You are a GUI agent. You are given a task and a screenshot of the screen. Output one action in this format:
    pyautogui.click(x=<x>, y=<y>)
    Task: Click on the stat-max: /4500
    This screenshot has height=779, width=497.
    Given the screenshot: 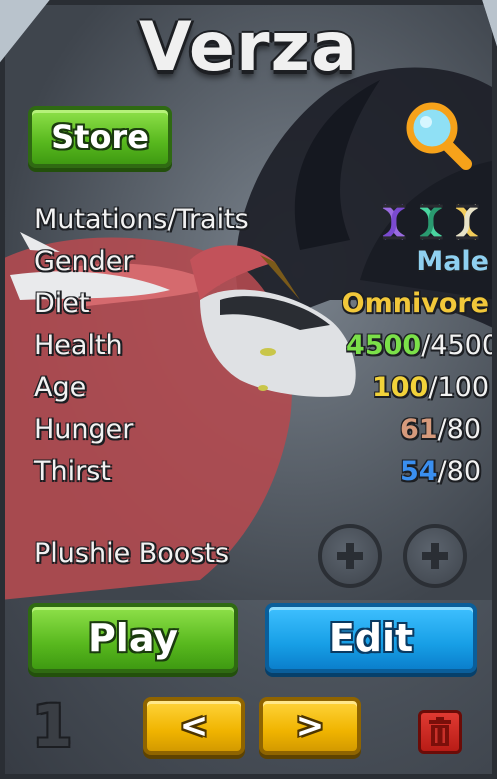 What is the action you would take?
    pyautogui.click(x=459, y=345)
    